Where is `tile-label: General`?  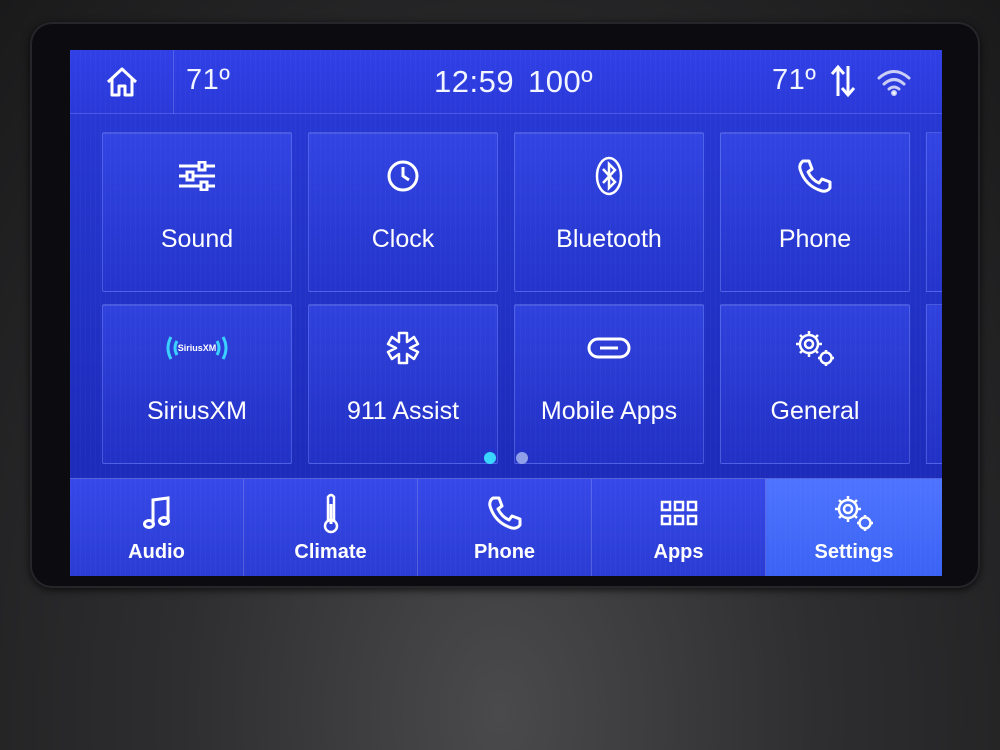
tile-label: General is located at coordinates (815, 411).